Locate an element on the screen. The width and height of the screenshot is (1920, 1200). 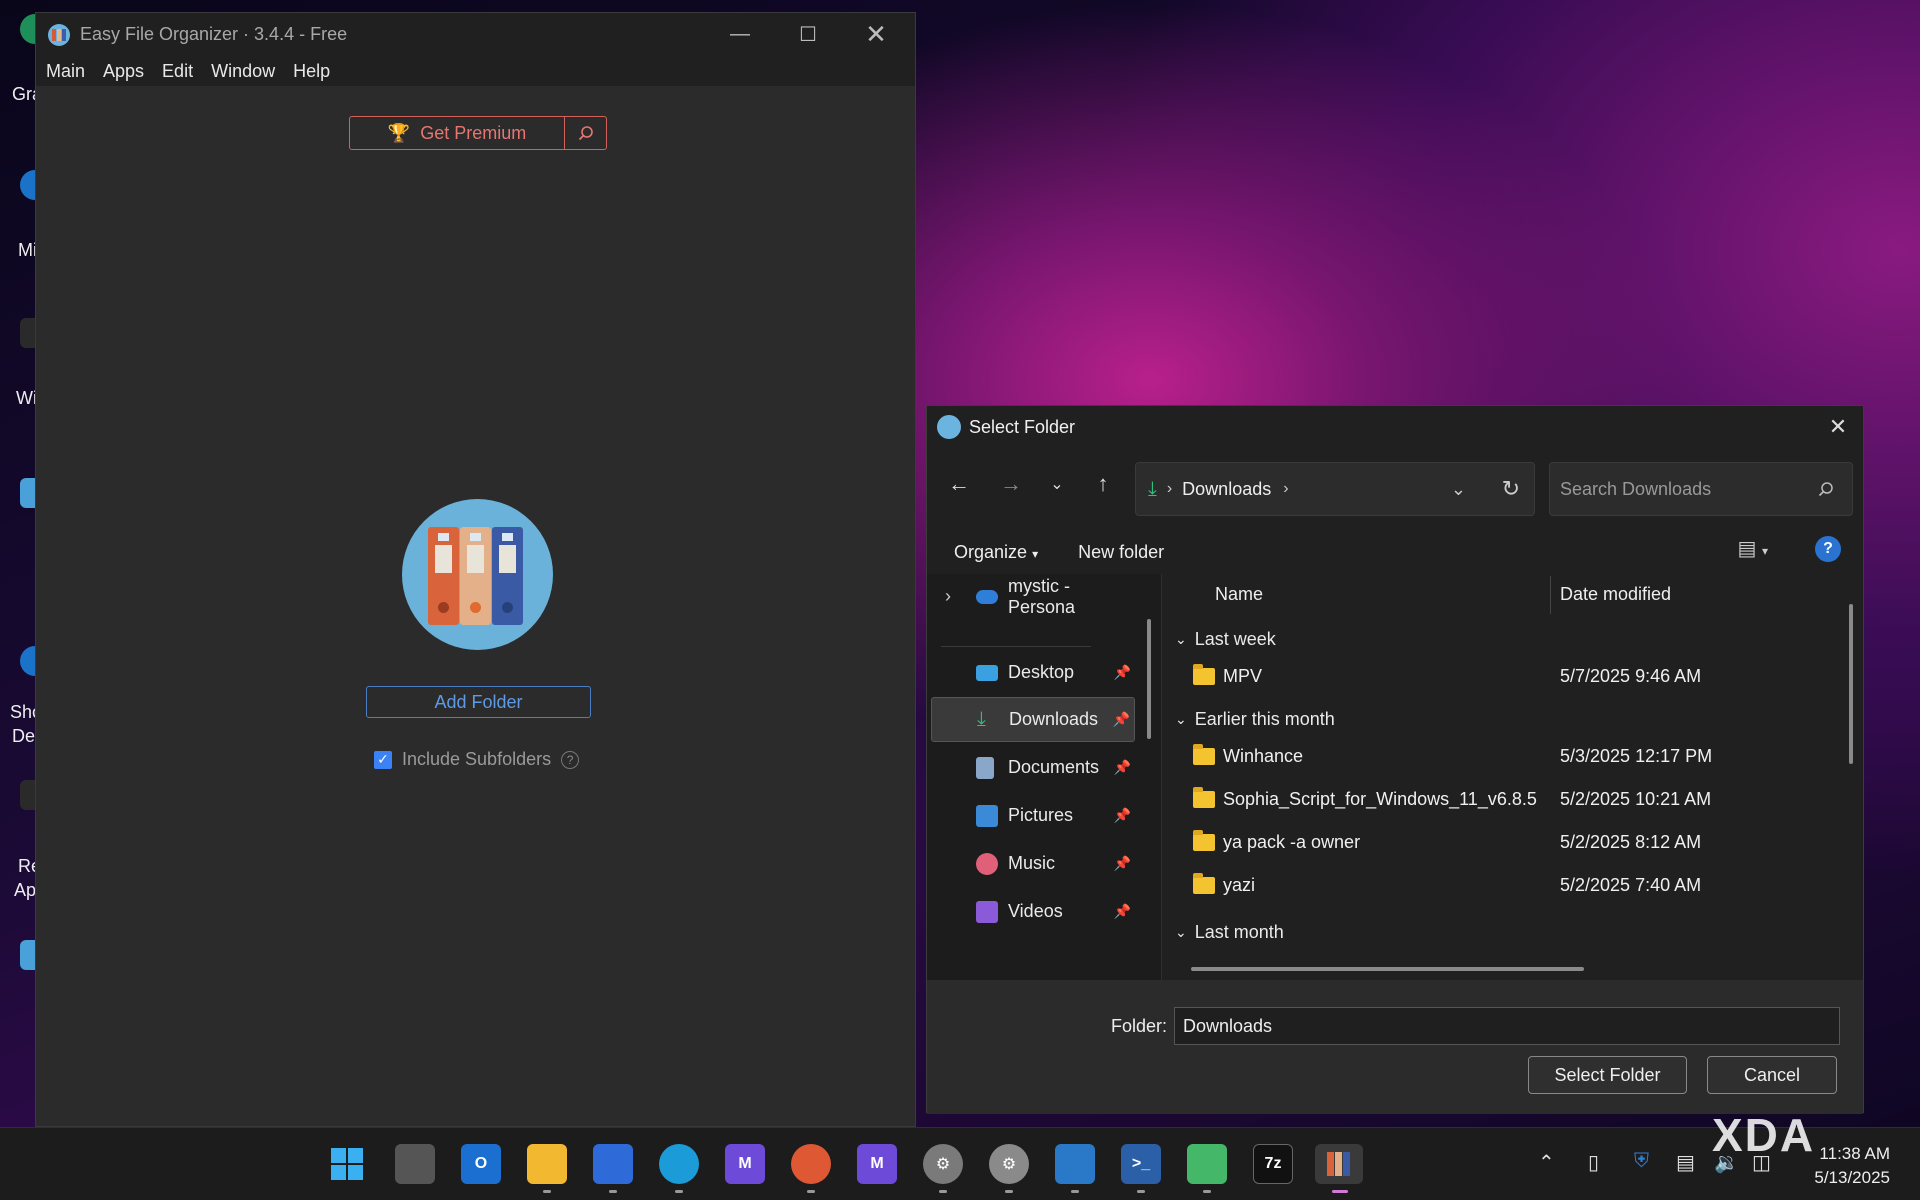
file-explorer-icon is located at coordinates (547, 1164).